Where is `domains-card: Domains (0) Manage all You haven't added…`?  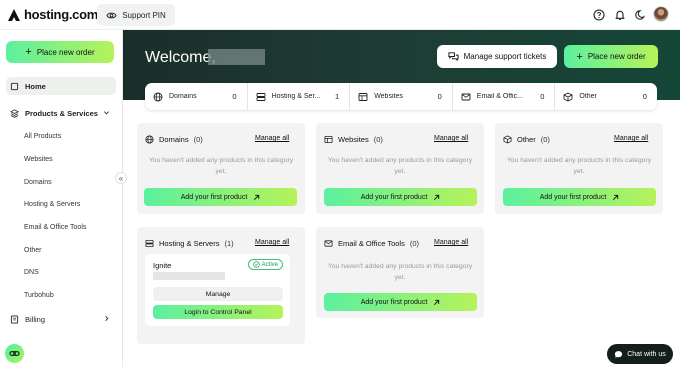
domains-card: Domains (0) Manage all You haven't added… is located at coordinates (221, 168).